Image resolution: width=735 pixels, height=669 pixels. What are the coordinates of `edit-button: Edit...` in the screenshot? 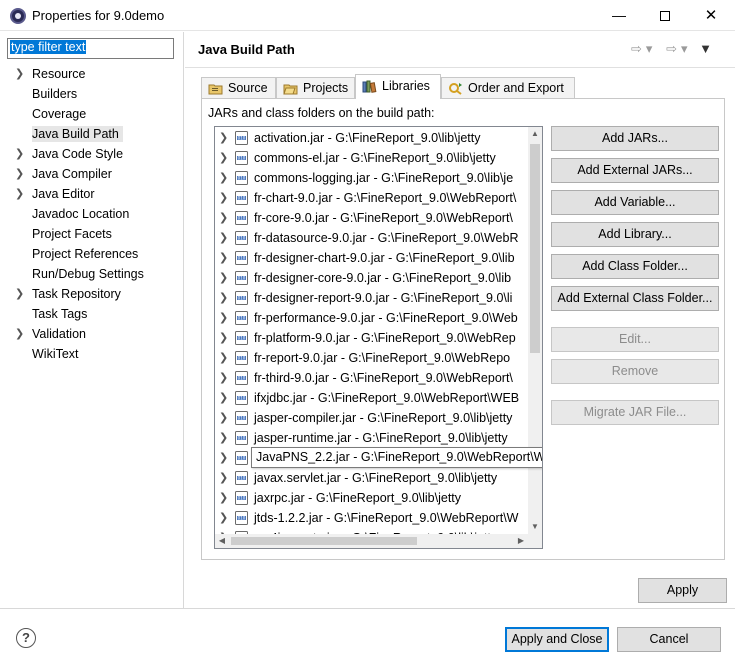 It's located at (635, 339).